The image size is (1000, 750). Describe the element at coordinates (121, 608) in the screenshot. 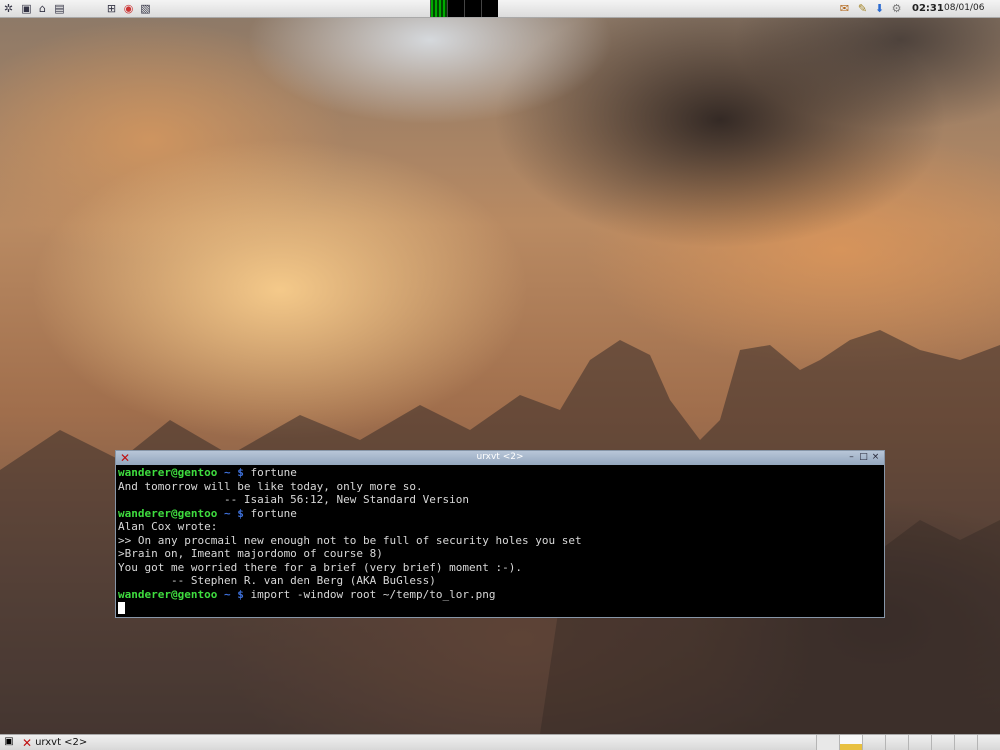

I see `text-cursor` at that location.